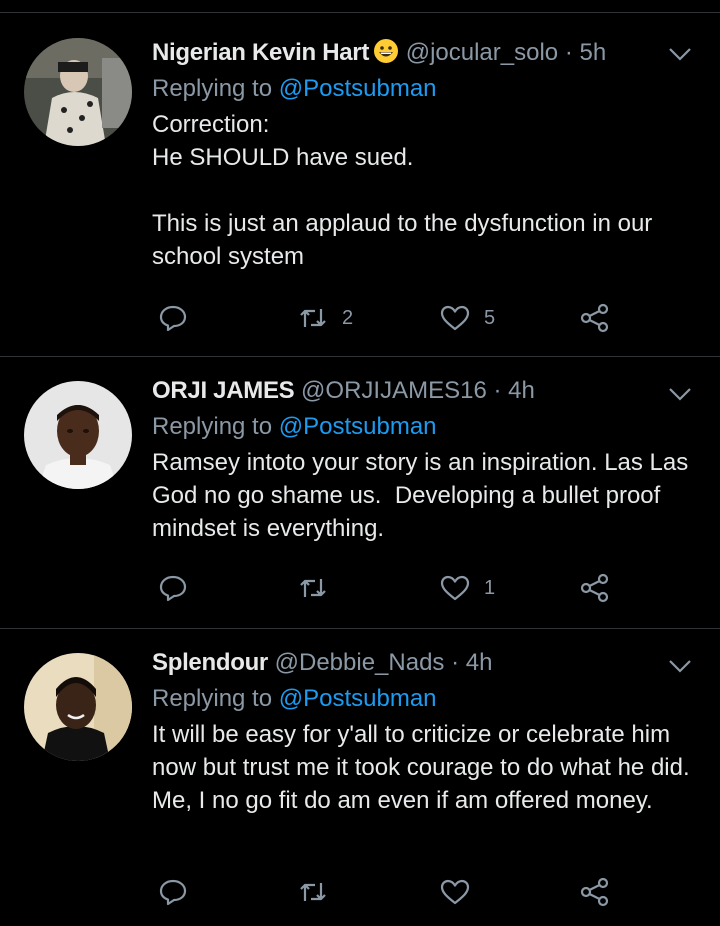 Image resolution: width=720 pixels, height=926 pixels. I want to click on grinning-emoji-icon, so click(386, 51).